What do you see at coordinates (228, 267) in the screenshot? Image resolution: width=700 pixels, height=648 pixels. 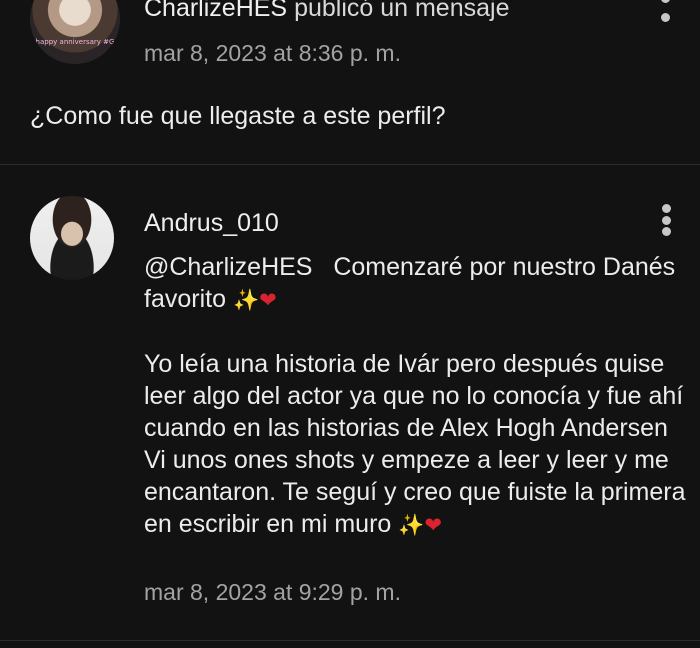 I see `user-mention: @CharlizeHES` at bounding box center [228, 267].